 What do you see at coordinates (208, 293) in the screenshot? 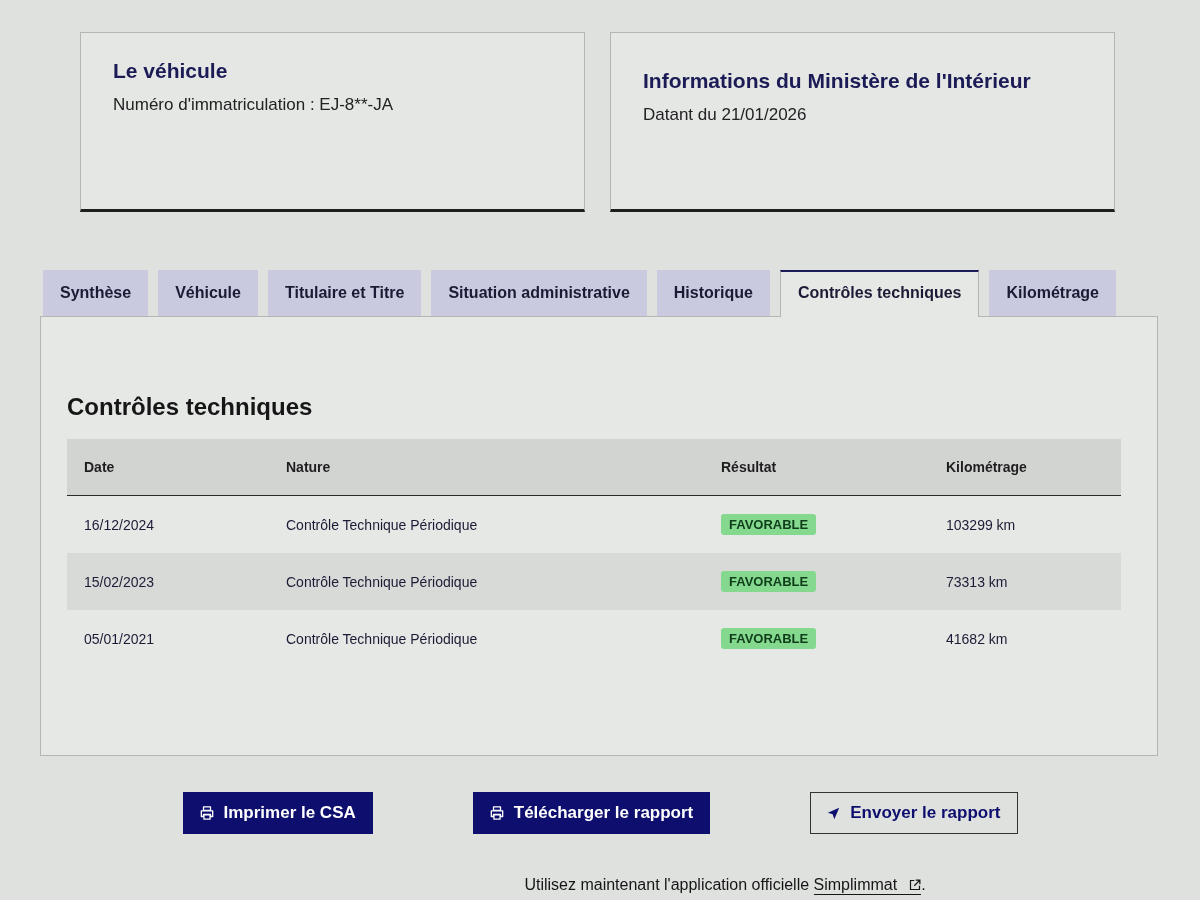
I see `tab: Véhicule` at bounding box center [208, 293].